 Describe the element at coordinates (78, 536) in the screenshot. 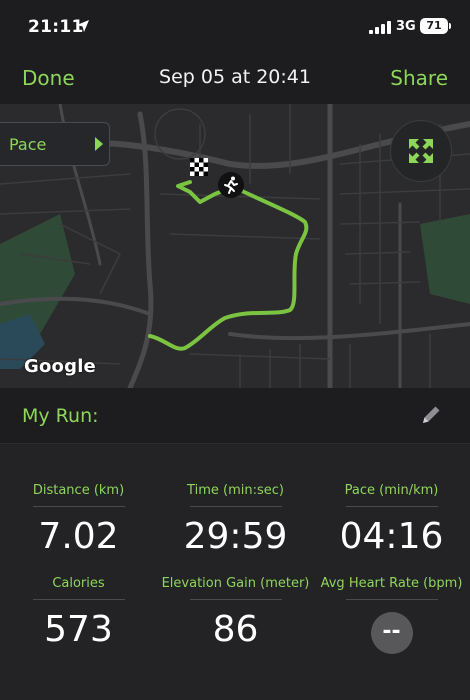

I see `stat-value: 7.02` at that location.